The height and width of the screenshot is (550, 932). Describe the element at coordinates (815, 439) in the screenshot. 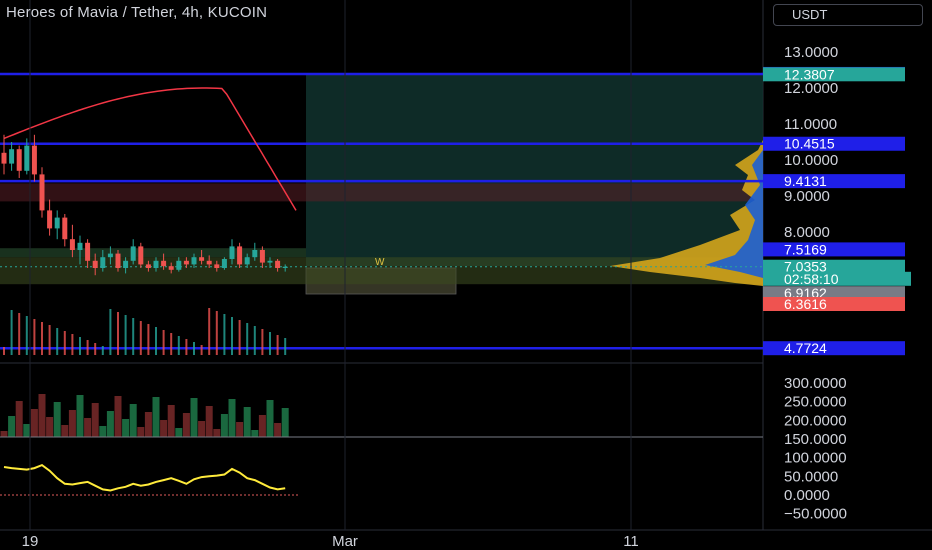

I see `y-tick-label: 150.0000` at that location.